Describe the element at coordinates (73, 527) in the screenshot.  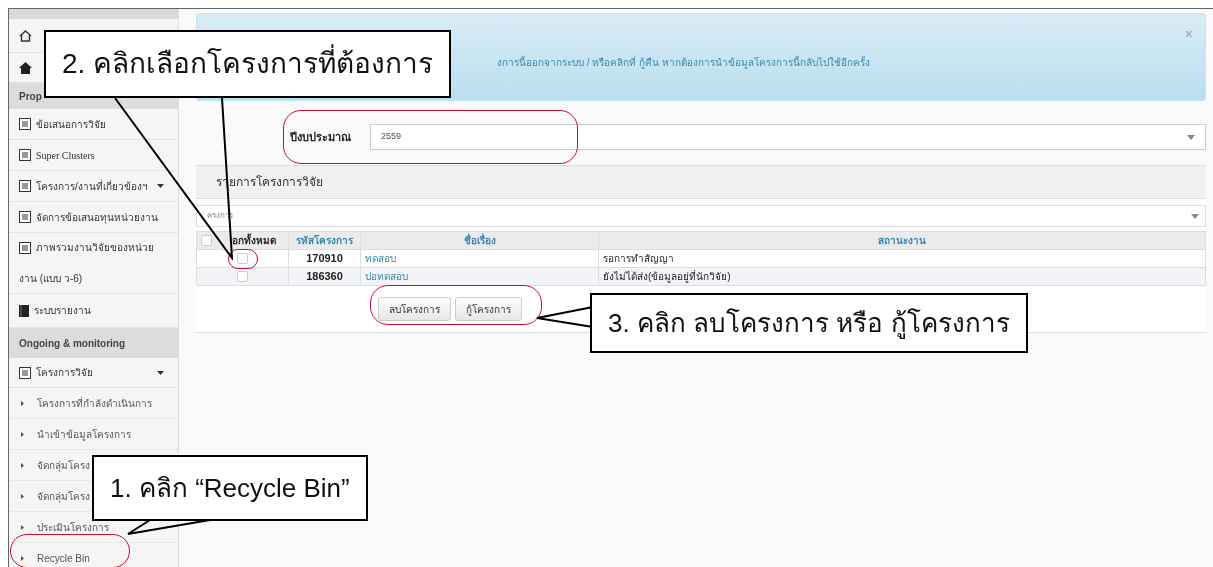
I see `sidebar-subitem: ประเมินโครงการ` at that location.